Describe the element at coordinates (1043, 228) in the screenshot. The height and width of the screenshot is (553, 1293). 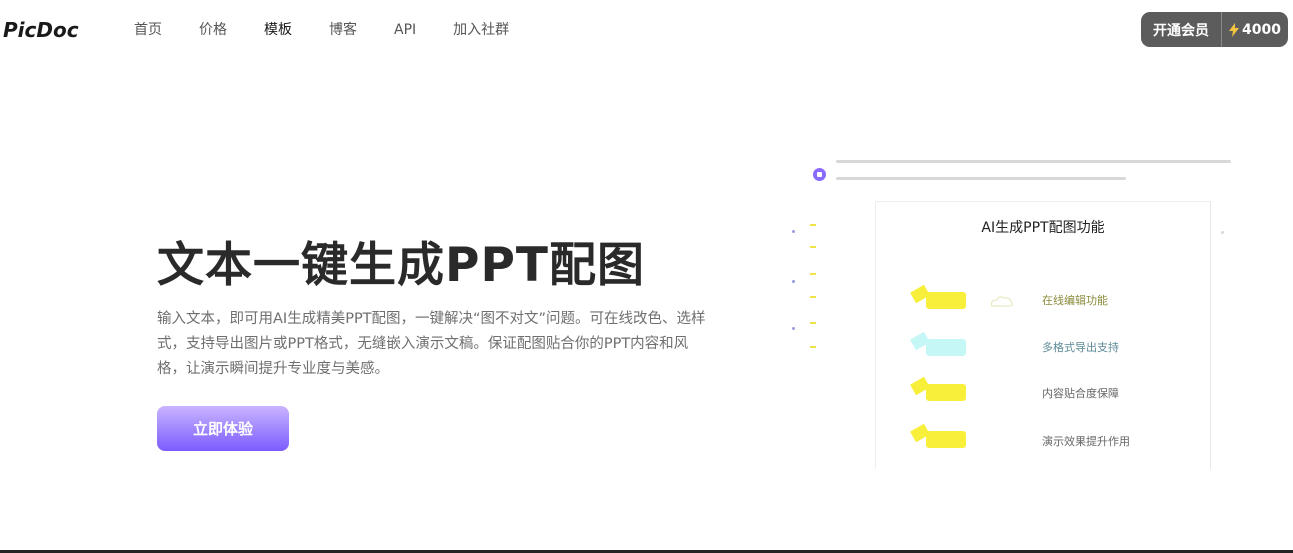
I see `preview-card-title: AI生成PPT配图功能` at that location.